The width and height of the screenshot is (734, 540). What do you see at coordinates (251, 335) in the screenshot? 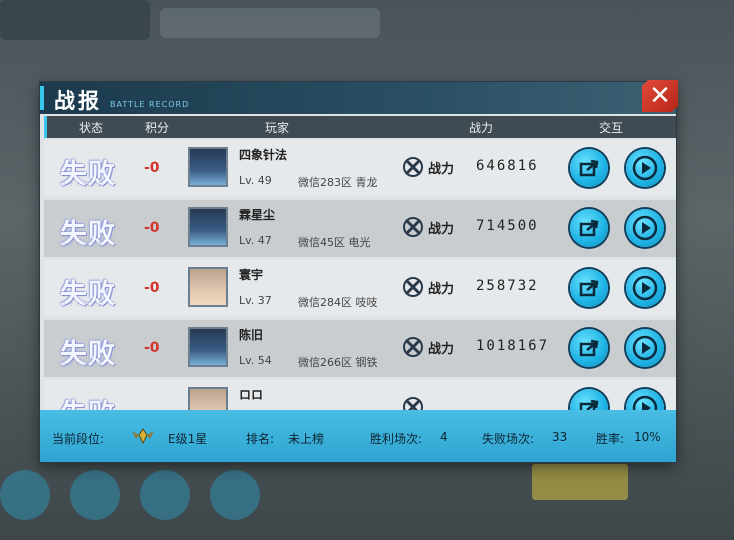
I see `player-name: 陈旧` at bounding box center [251, 335].